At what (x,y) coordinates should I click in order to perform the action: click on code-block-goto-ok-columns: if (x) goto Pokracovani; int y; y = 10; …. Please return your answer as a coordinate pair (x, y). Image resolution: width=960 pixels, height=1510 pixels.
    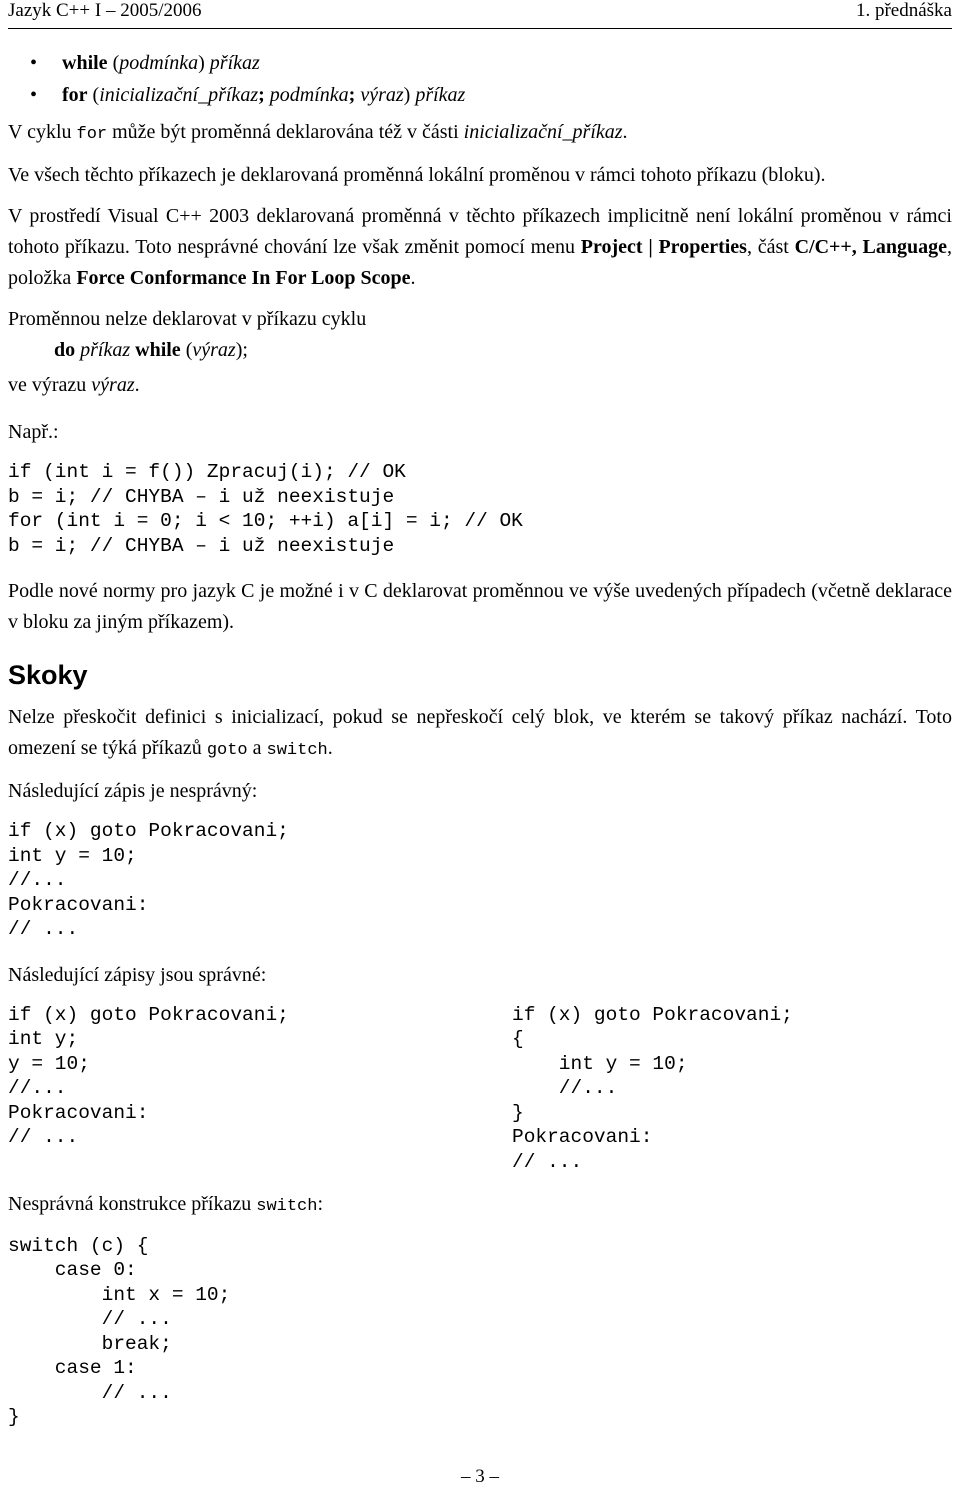
    Looking at the image, I should click on (480, 1089).